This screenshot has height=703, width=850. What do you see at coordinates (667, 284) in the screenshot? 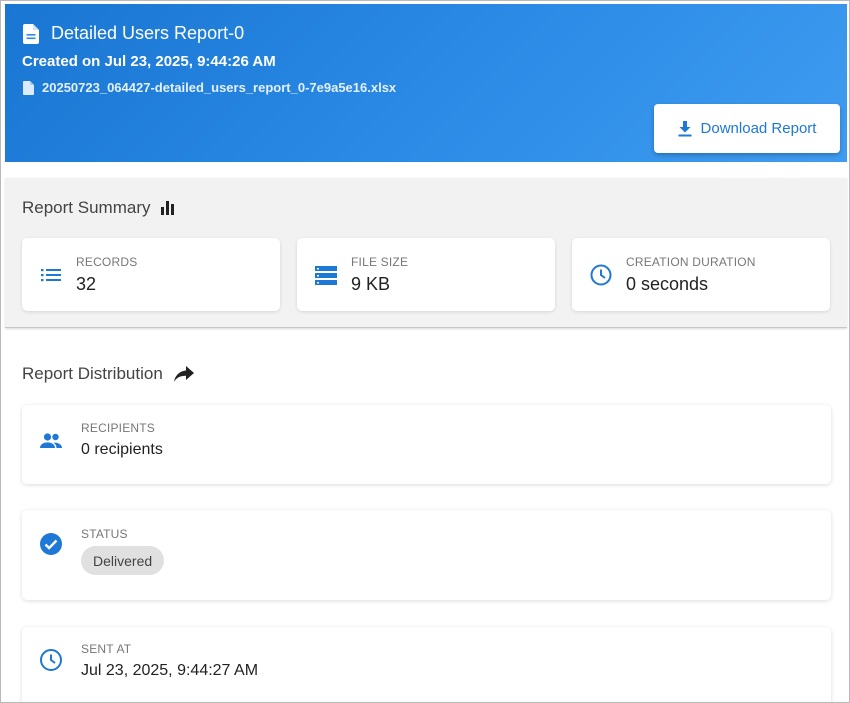
I see `creation-duration-value: 0 seconds` at bounding box center [667, 284].